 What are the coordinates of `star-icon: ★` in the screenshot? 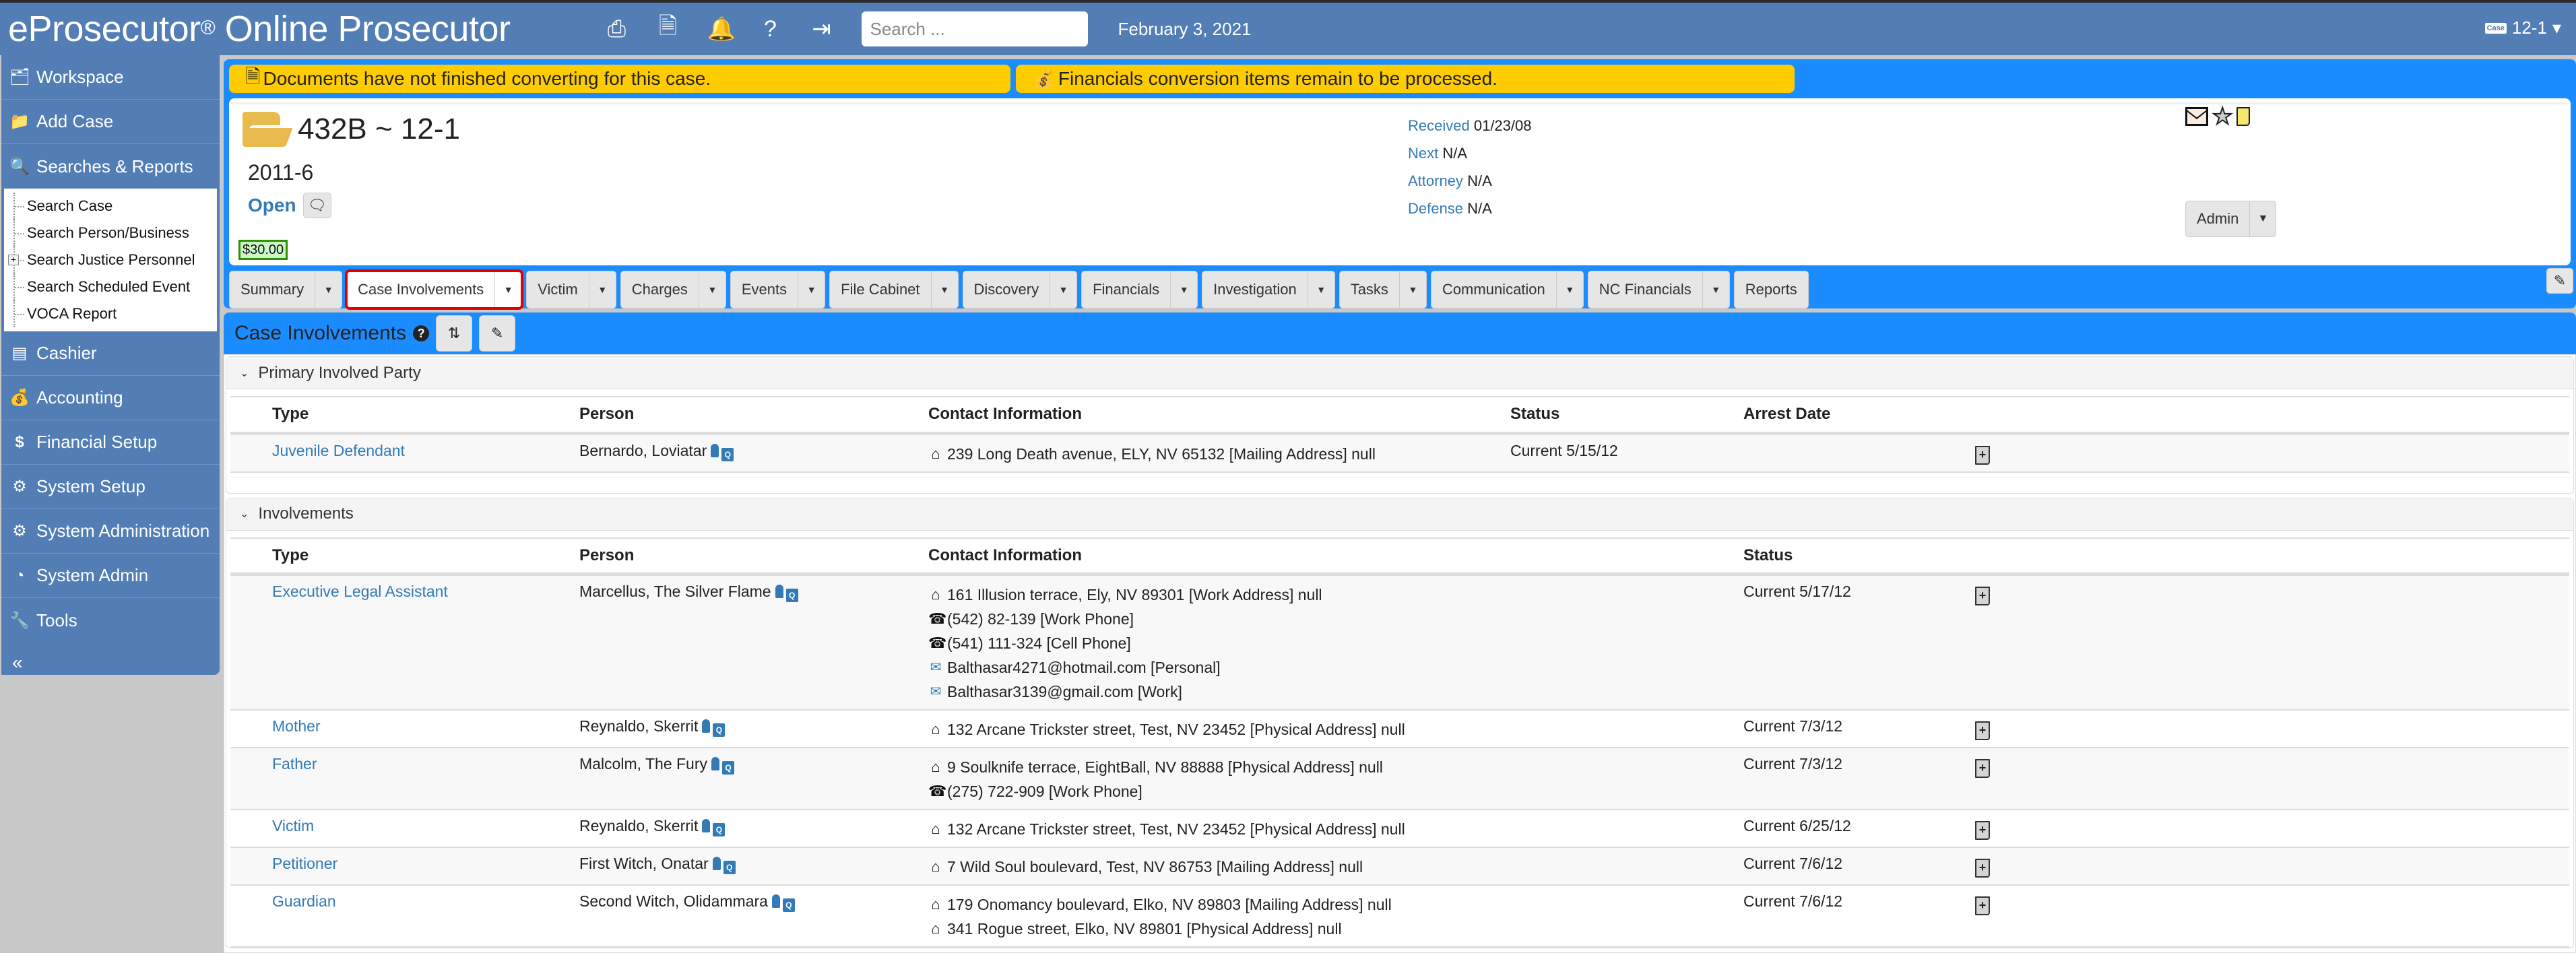 It's located at (2223, 117).